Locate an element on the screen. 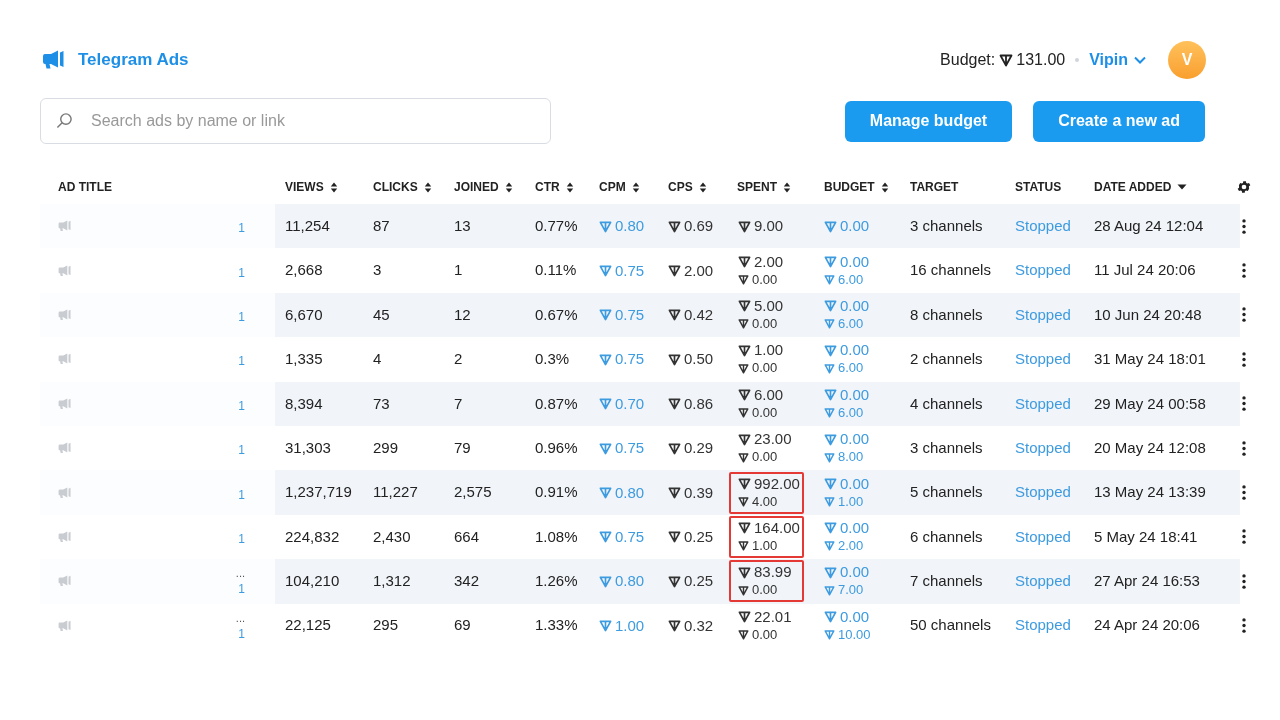  column-header: CLICKS is located at coordinates (395, 187).